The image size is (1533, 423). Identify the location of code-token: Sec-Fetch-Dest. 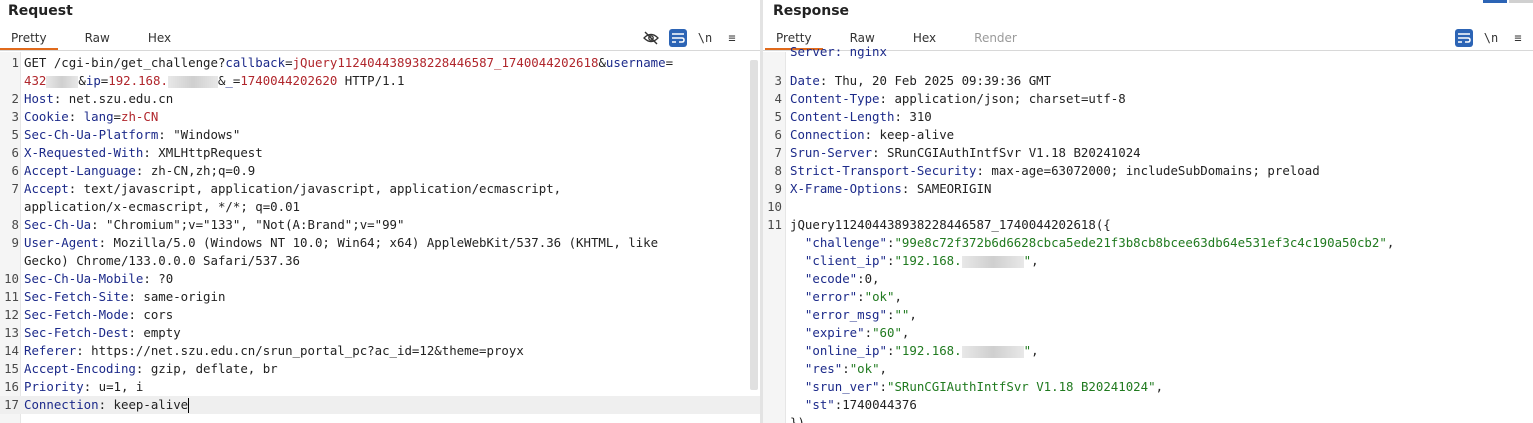
(76, 332).